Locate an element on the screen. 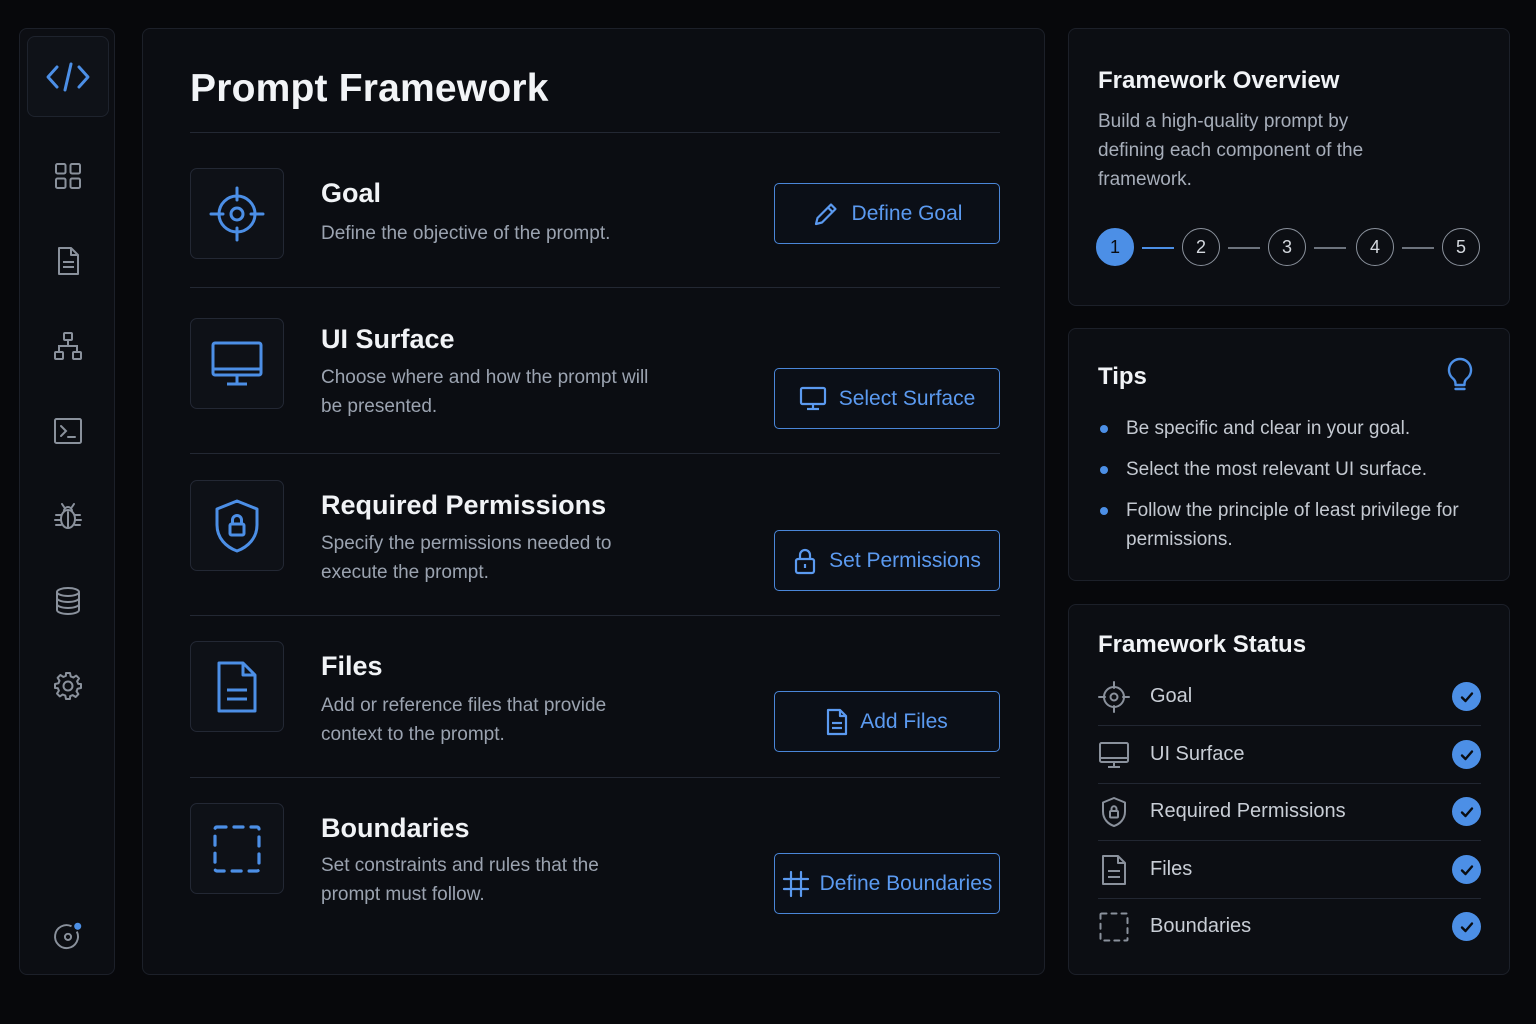  button-label: Define Goal is located at coordinates (907, 213).